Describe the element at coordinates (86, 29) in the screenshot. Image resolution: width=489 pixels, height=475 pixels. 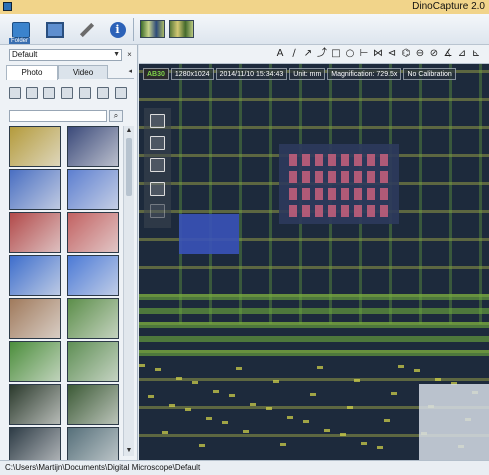
I see `tools-button` at that location.